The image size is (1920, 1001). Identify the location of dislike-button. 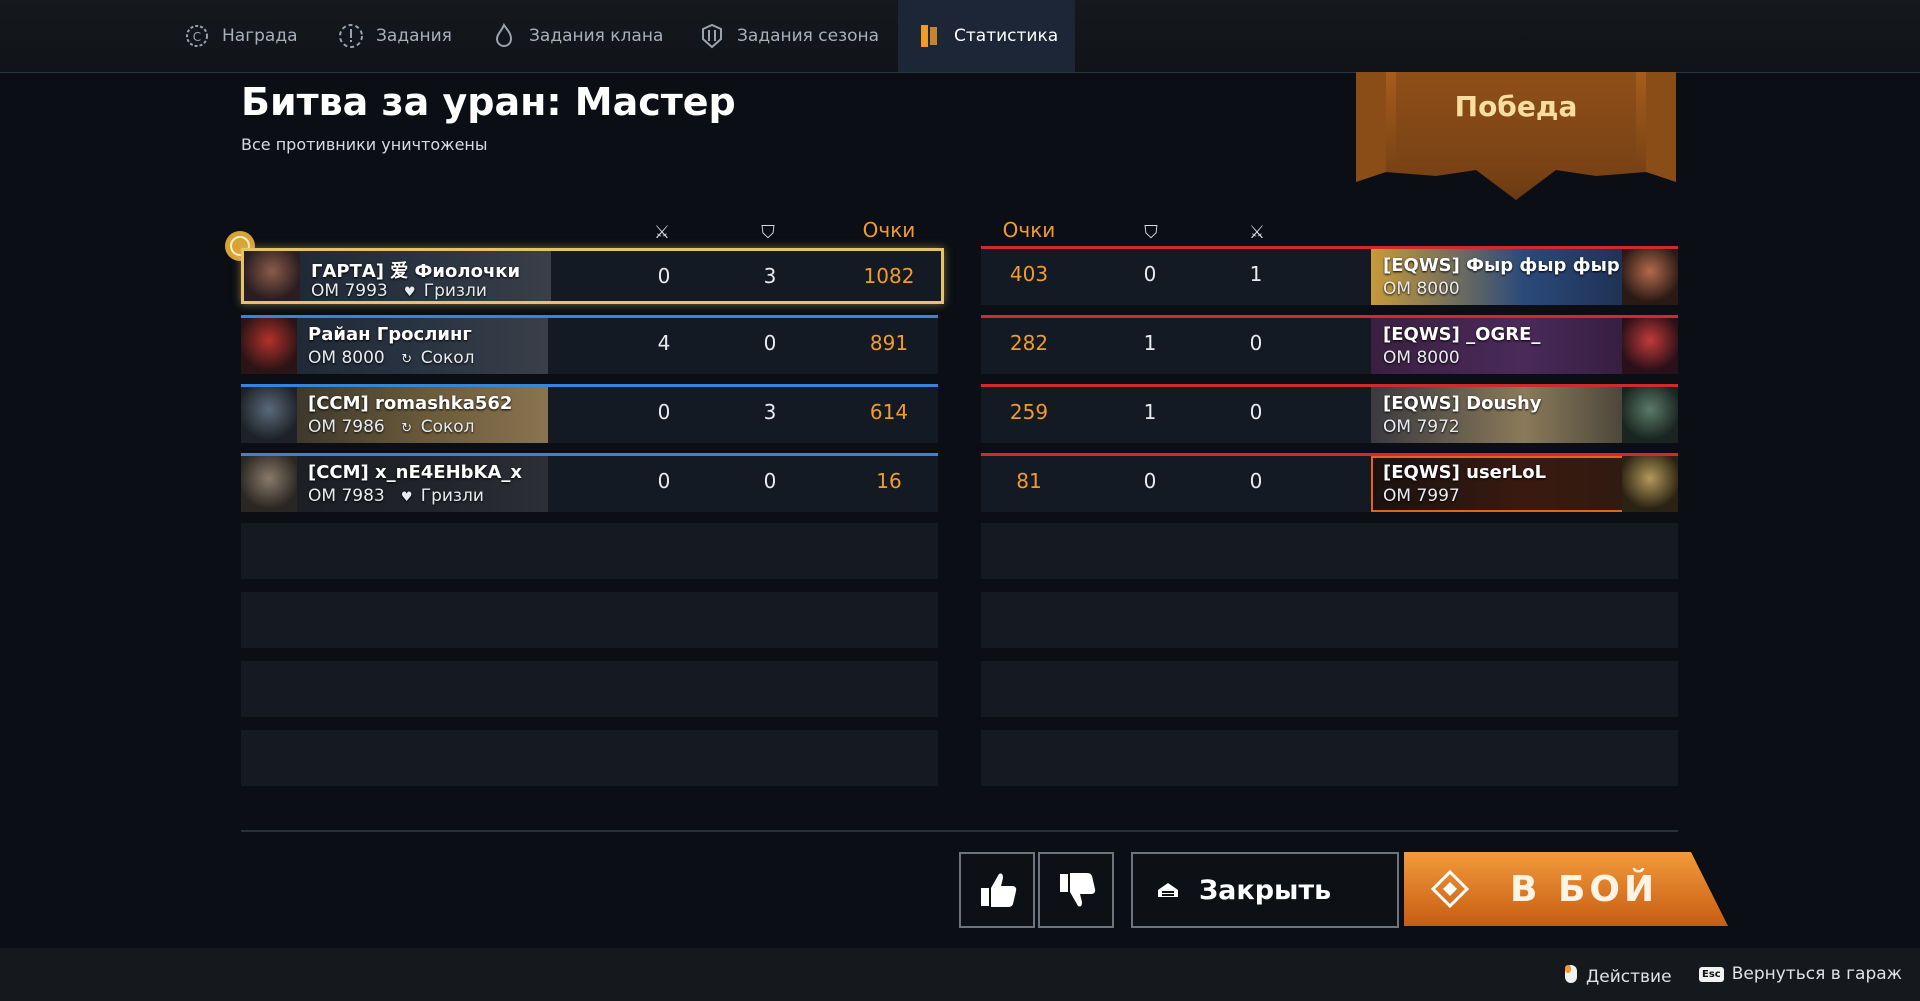
(1076, 890).